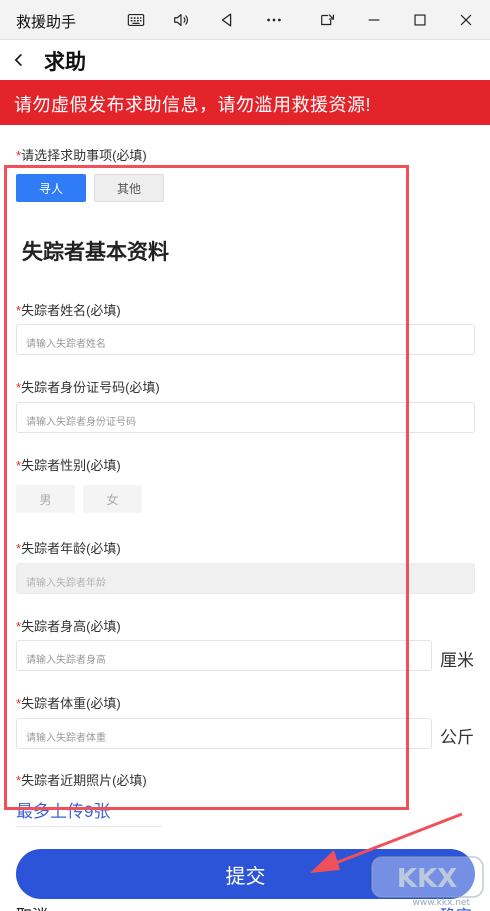 The image size is (490, 911). Describe the element at coordinates (457, 660) in the screenshot. I see `height-unit: 厘米` at that location.